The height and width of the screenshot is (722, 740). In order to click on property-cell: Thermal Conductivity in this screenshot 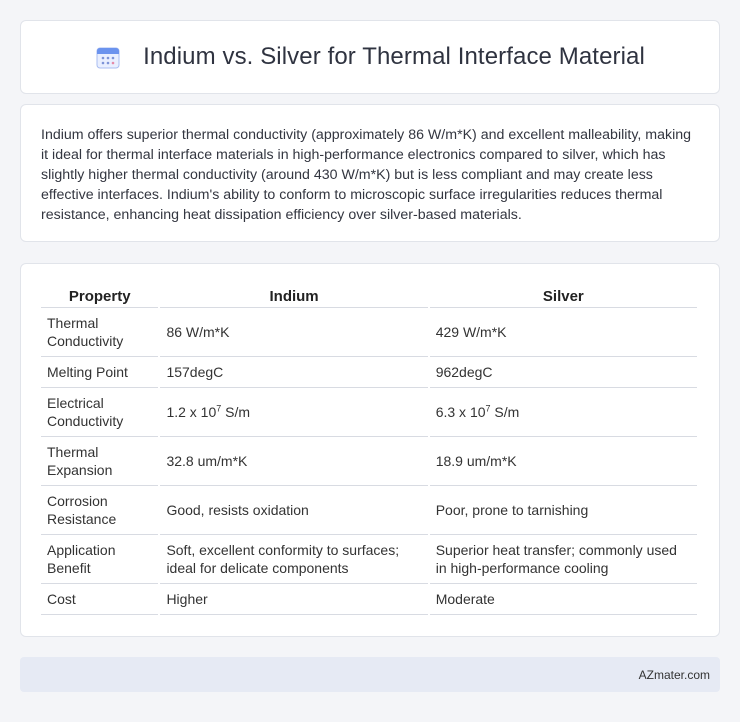, I will do `click(100, 332)`.